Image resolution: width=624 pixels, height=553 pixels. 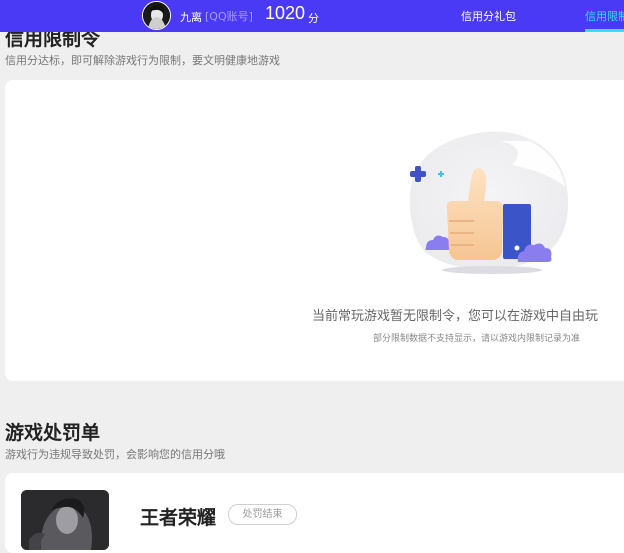 What do you see at coordinates (115, 454) in the screenshot?
I see `penalty-section-subtitle: 游戏行为违规导致处罚，会影响您的信用分哦` at bounding box center [115, 454].